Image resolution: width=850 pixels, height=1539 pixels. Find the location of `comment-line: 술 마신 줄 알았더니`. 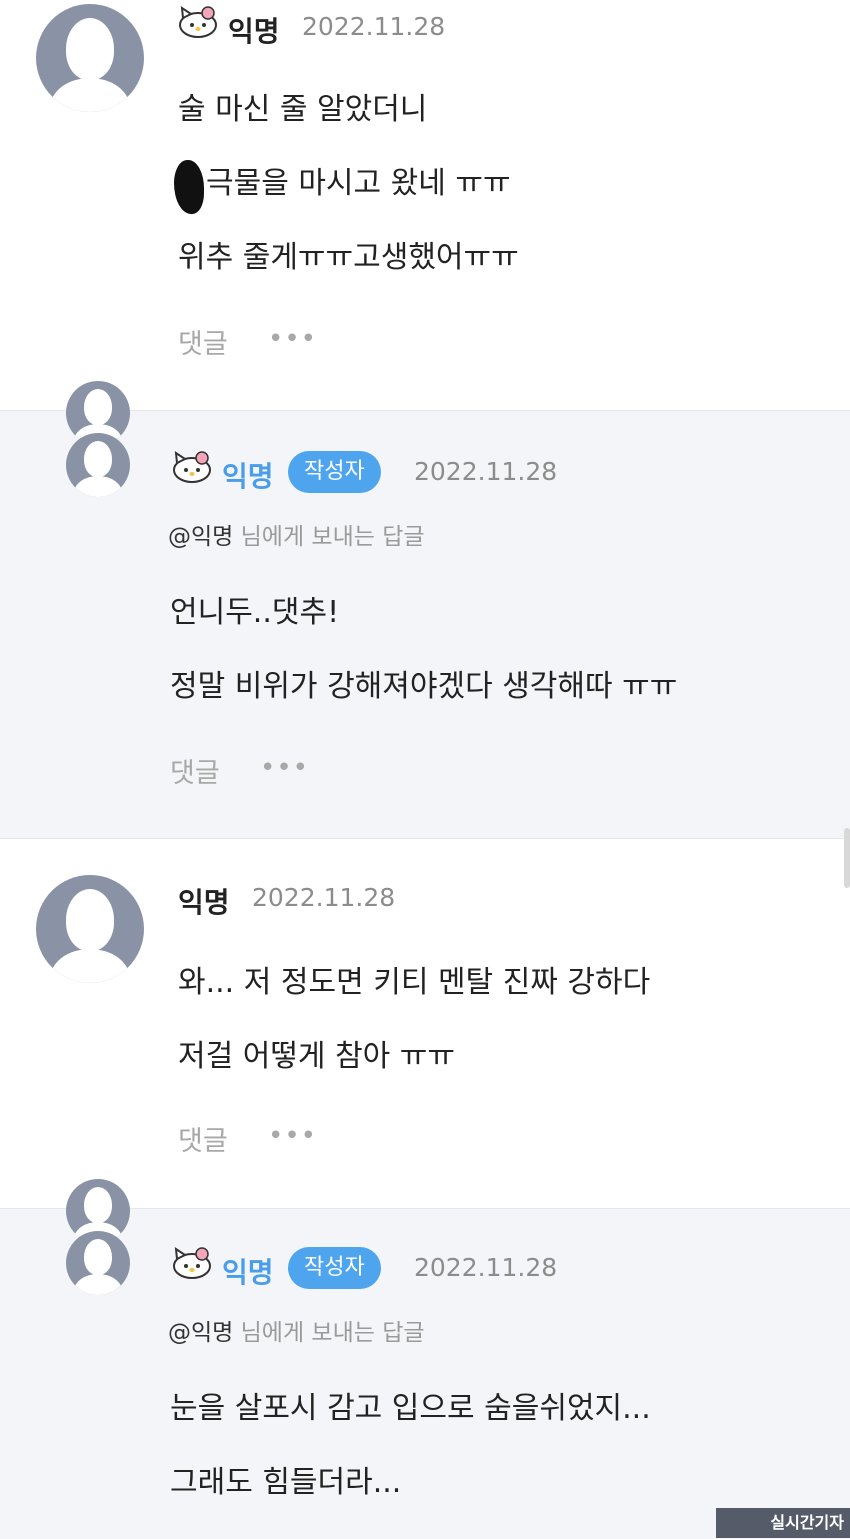

comment-line: 술 마신 줄 알았더니 is located at coordinates (303, 109).